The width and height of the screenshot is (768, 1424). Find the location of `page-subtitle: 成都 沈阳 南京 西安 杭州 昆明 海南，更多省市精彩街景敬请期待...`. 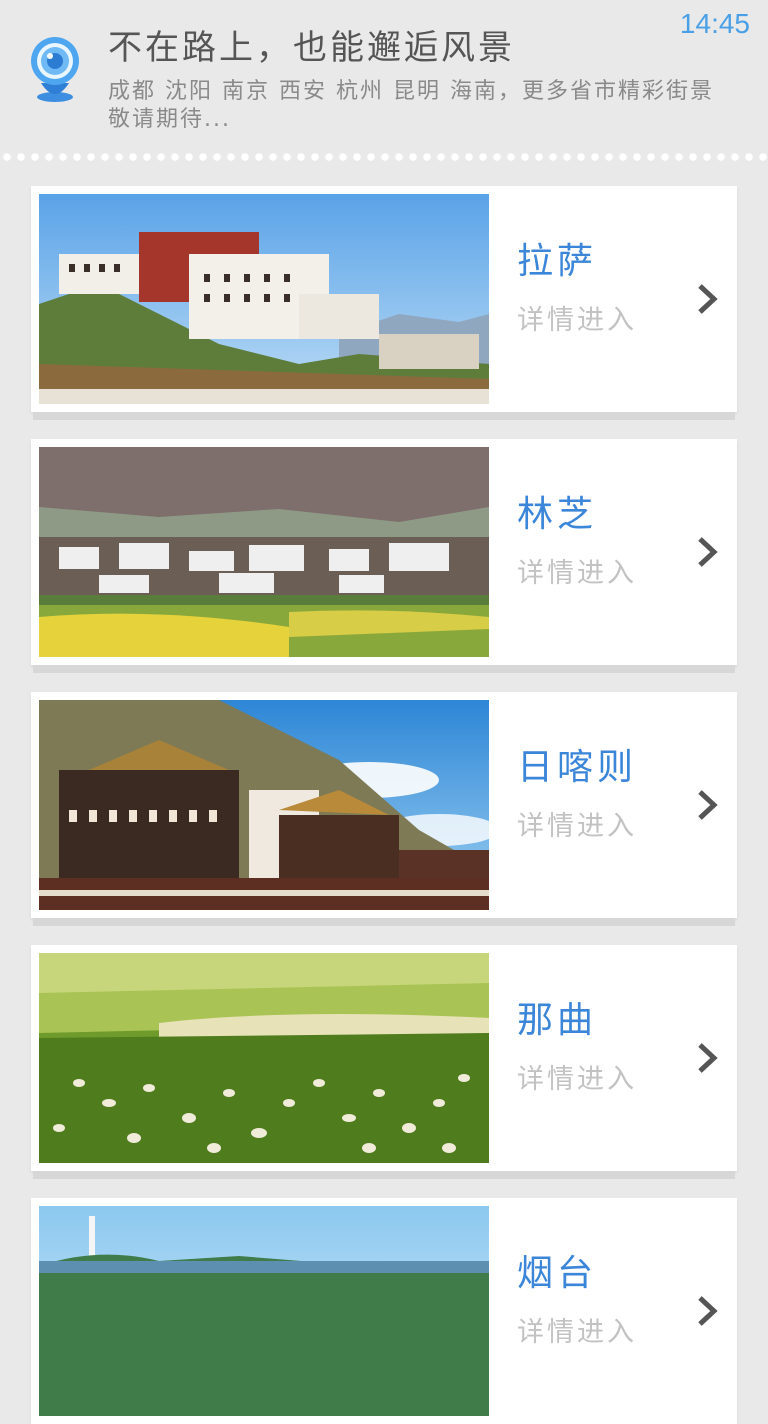

page-subtitle: 成都 沈阳 南京 西安 杭州 昆明 海南，更多省市精彩街景敬请期待... is located at coordinates (411, 105).